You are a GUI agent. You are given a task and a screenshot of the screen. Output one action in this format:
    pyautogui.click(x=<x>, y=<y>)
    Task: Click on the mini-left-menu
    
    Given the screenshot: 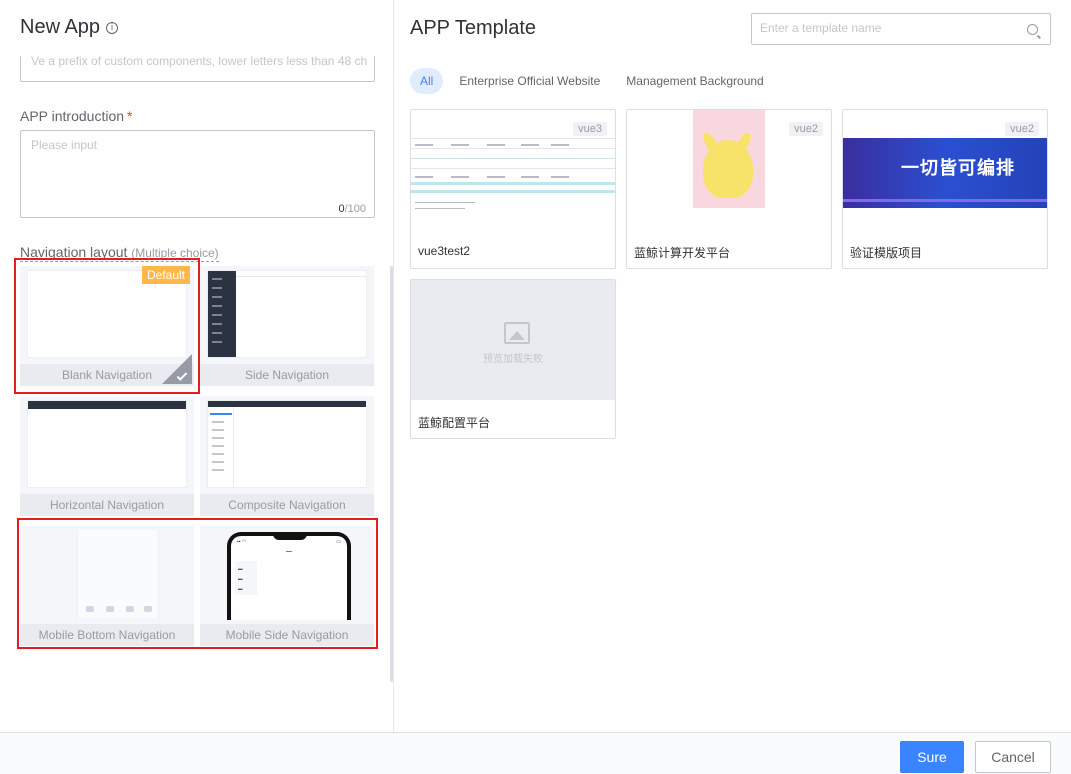 What is the action you would take?
    pyautogui.click(x=221, y=447)
    